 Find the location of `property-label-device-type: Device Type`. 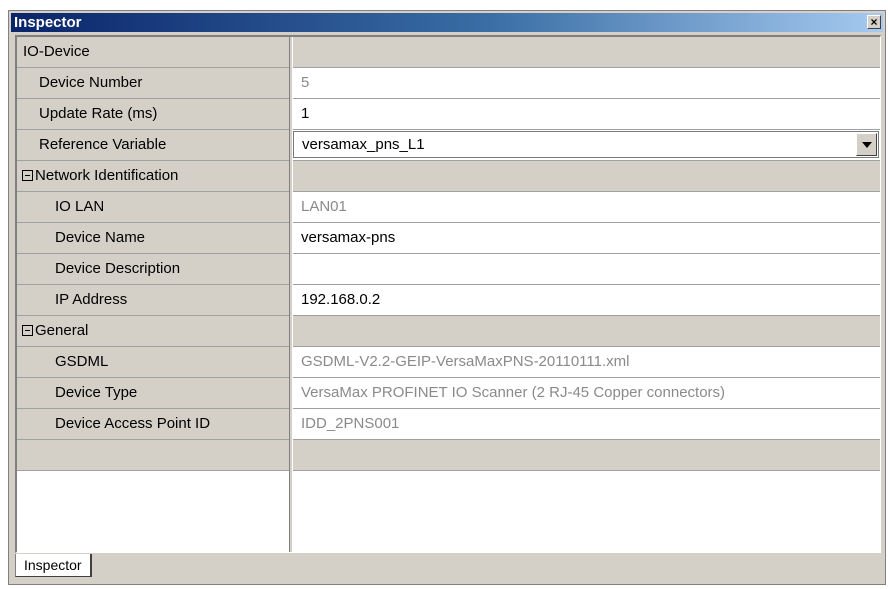

property-label-device-type: Device Type is located at coordinates (96, 392).